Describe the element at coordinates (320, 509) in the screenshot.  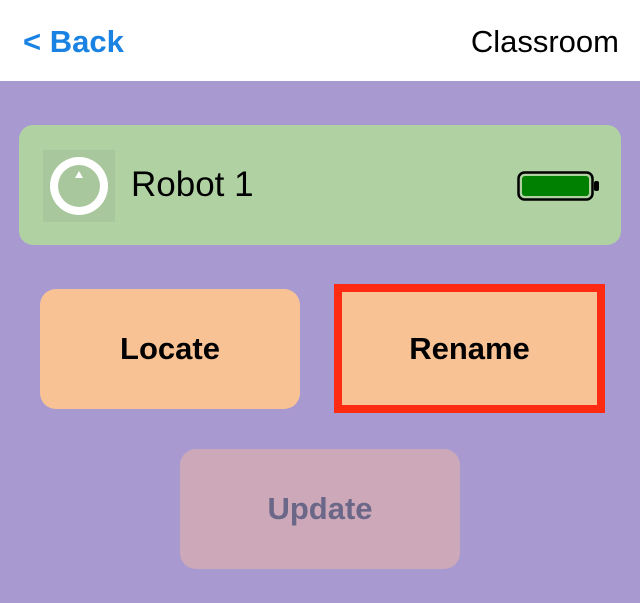
I see `update-button: Update` at that location.